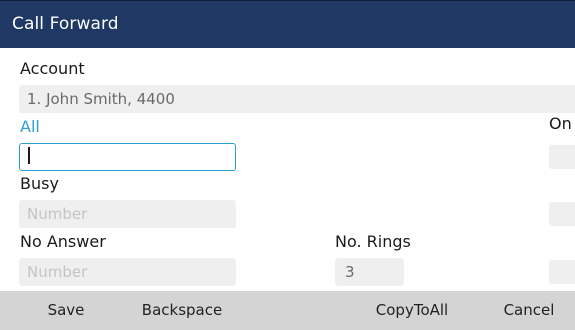 The height and width of the screenshot is (330, 575). I want to click on no-rings-label: No. Rings, so click(373, 241).